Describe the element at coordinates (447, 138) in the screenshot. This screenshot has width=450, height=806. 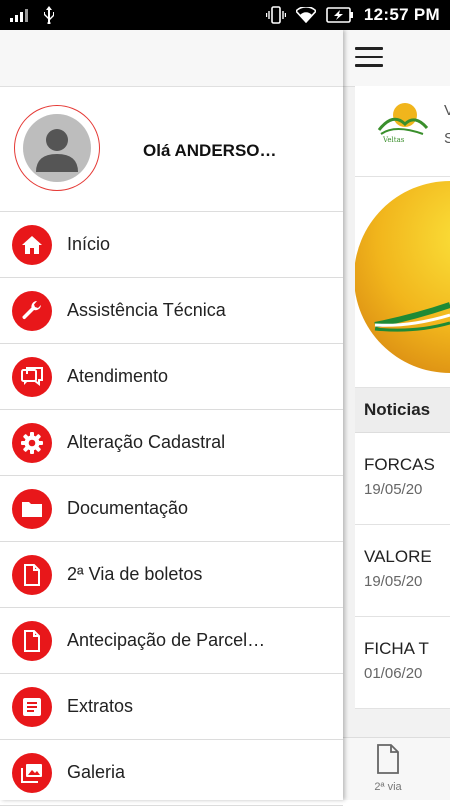
I see `company-subtitle-fragment: S` at that location.